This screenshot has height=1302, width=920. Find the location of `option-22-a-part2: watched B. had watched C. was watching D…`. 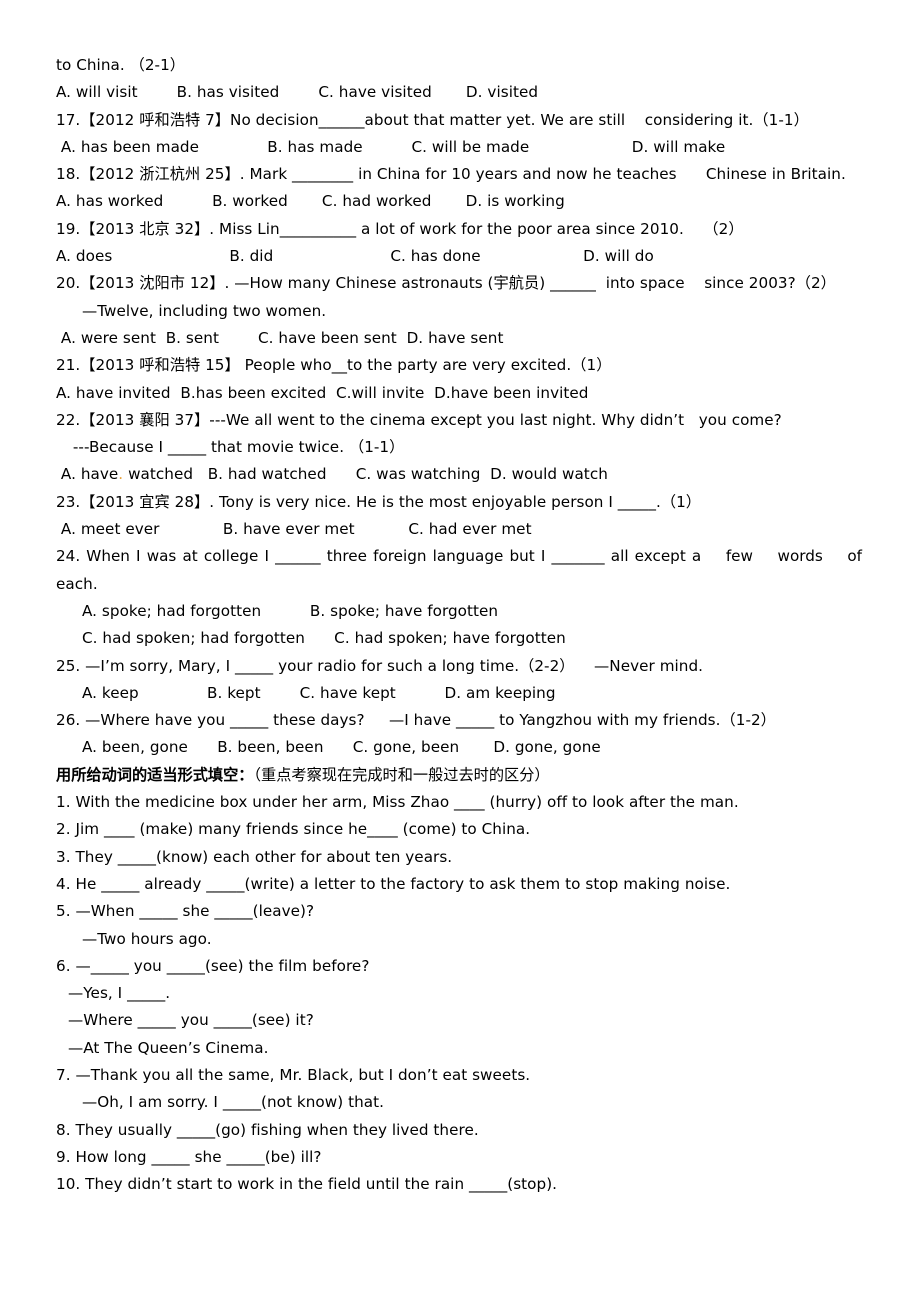

option-22-a-part2: watched B. had watched C. was watching D… is located at coordinates (365, 474).